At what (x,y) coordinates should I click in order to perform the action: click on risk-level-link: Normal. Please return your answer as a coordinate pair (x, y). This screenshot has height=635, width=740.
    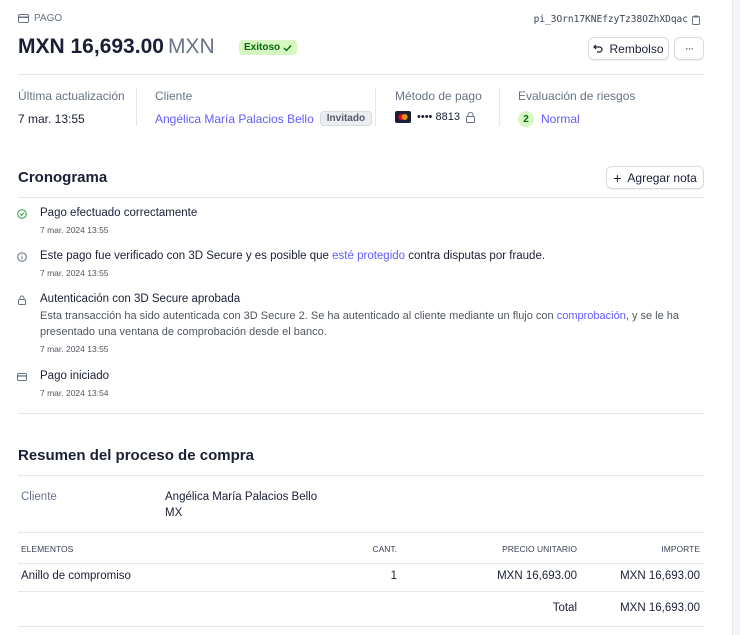
    Looking at the image, I should click on (560, 119).